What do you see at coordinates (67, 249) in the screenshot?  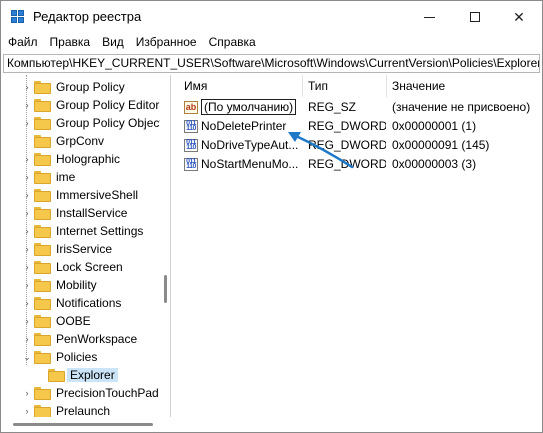 I see `tree-item: › IrisService` at bounding box center [67, 249].